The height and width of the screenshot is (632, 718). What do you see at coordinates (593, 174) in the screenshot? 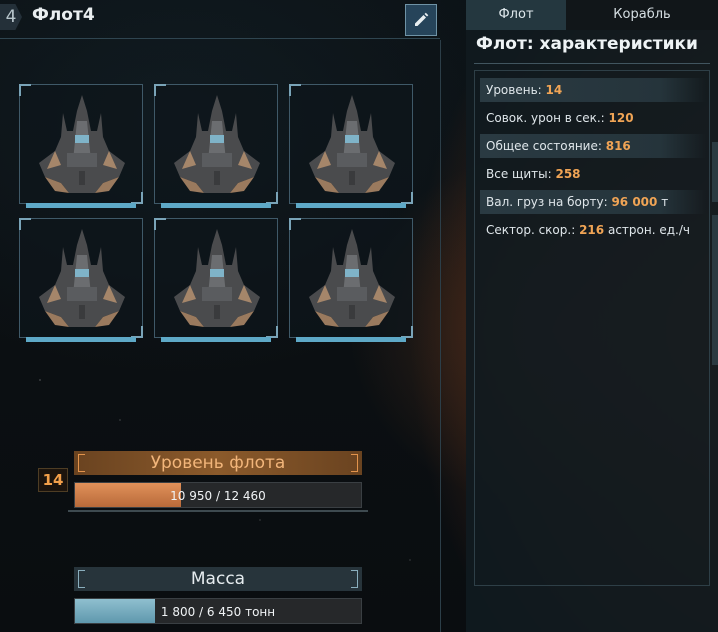
I see `stat-row: Все щиты: 258` at bounding box center [593, 174].